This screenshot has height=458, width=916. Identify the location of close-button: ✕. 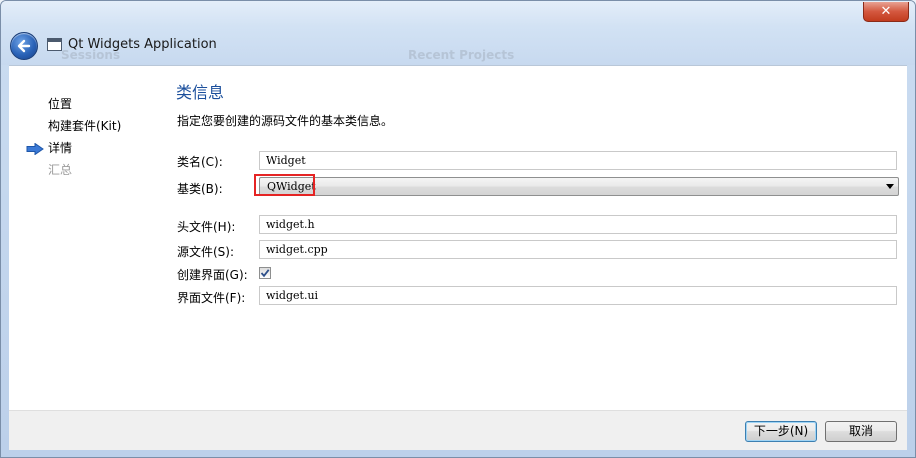
(886, 12).